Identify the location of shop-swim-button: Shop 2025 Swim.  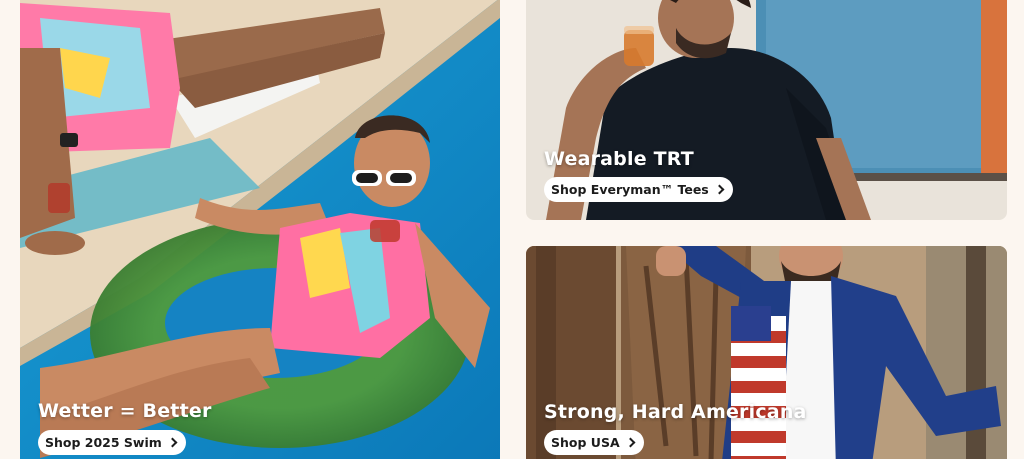
(112, 442).